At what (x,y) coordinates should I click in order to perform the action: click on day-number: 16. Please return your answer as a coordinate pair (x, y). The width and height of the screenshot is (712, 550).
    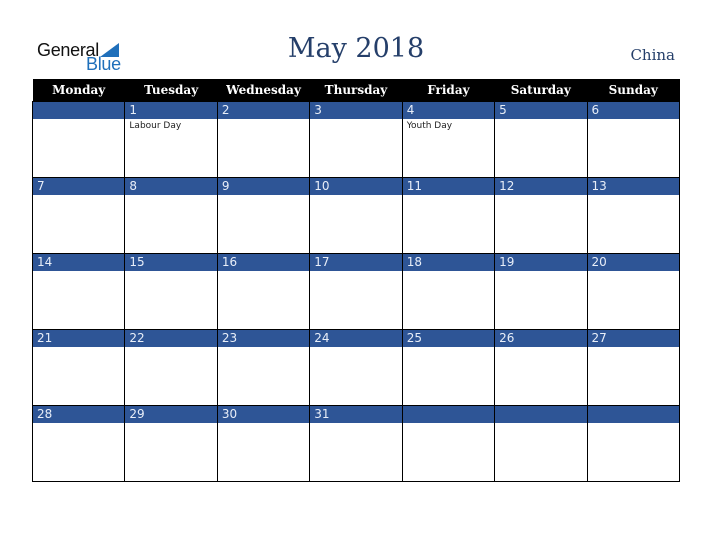
    Looking at the image, I should click on (263, 262).